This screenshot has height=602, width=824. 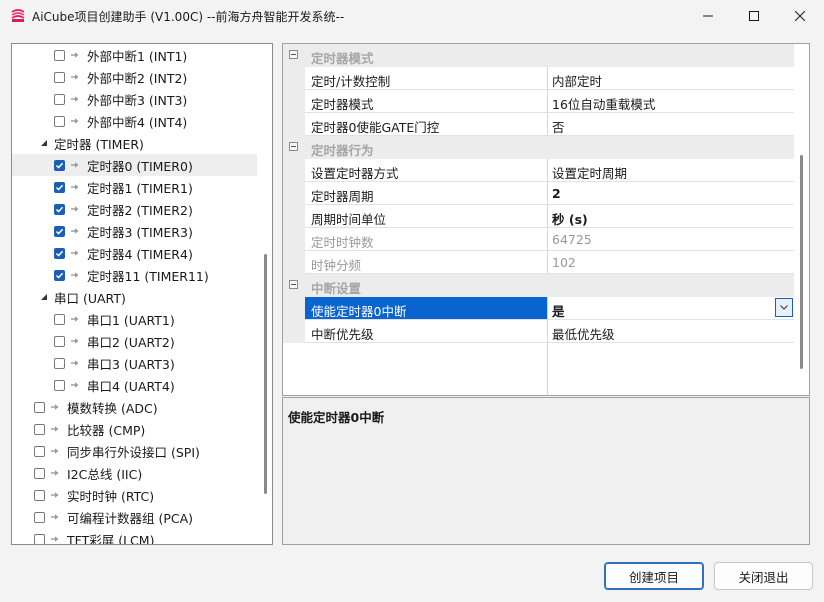 I want to click on close-button, so click(x=800, y=16).